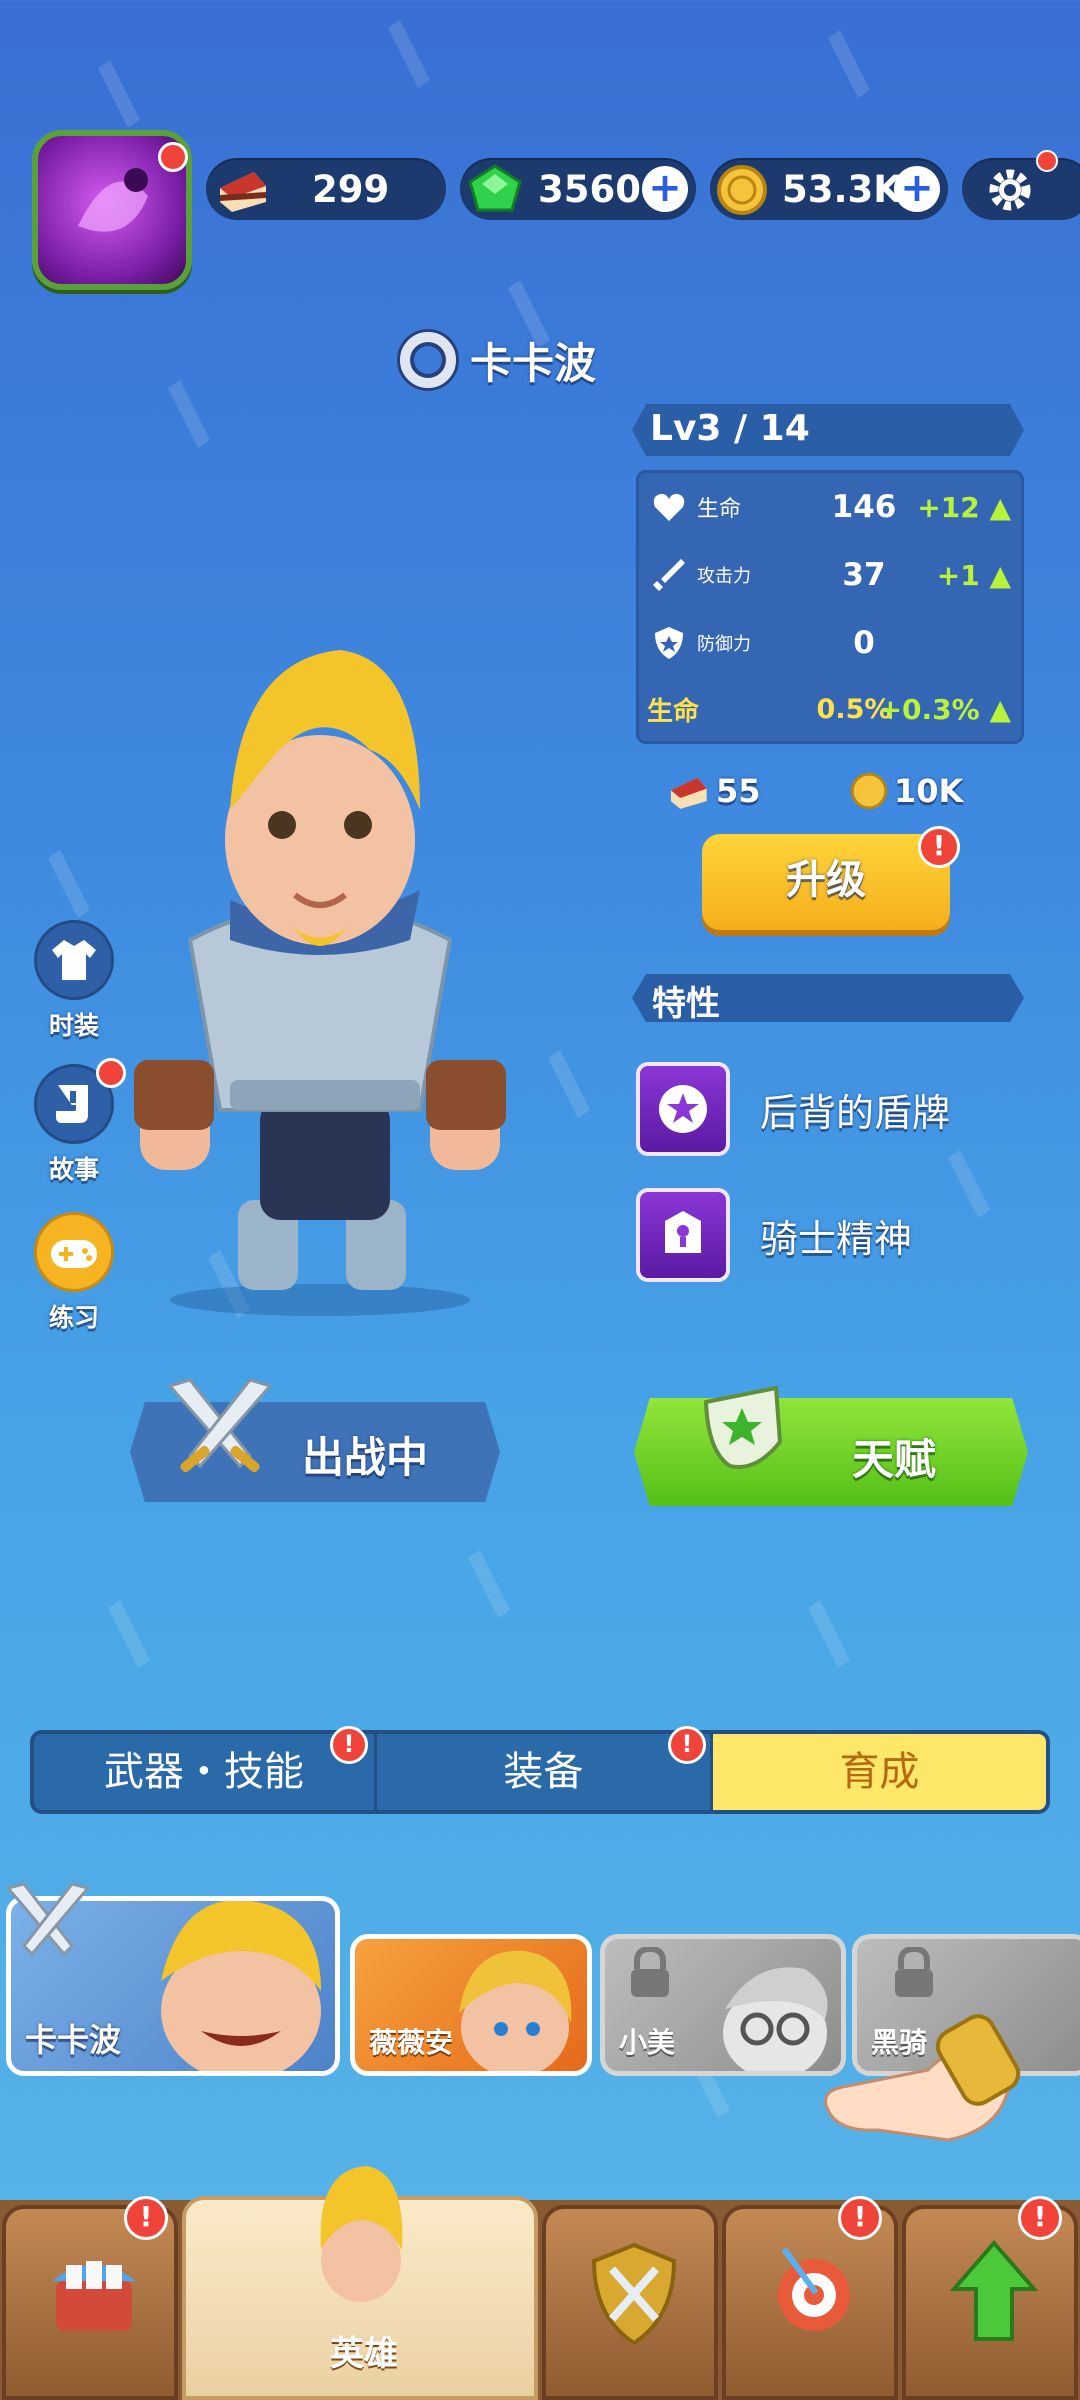 Image resolution: width=1080 pixels, height=2400 pixels. Describe the element at coordinates (73, 1169) in the screenshot. I see `story-label: 故事` at that location.